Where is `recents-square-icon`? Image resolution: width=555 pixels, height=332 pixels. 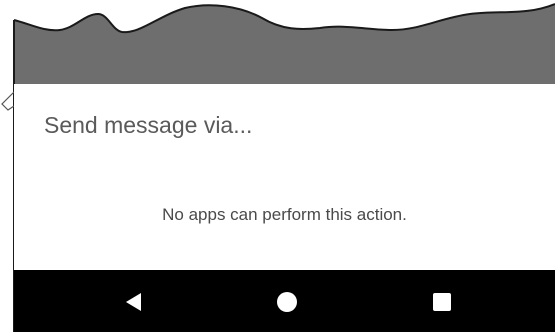
recents-square-icon is located at coordinates (442, 302).